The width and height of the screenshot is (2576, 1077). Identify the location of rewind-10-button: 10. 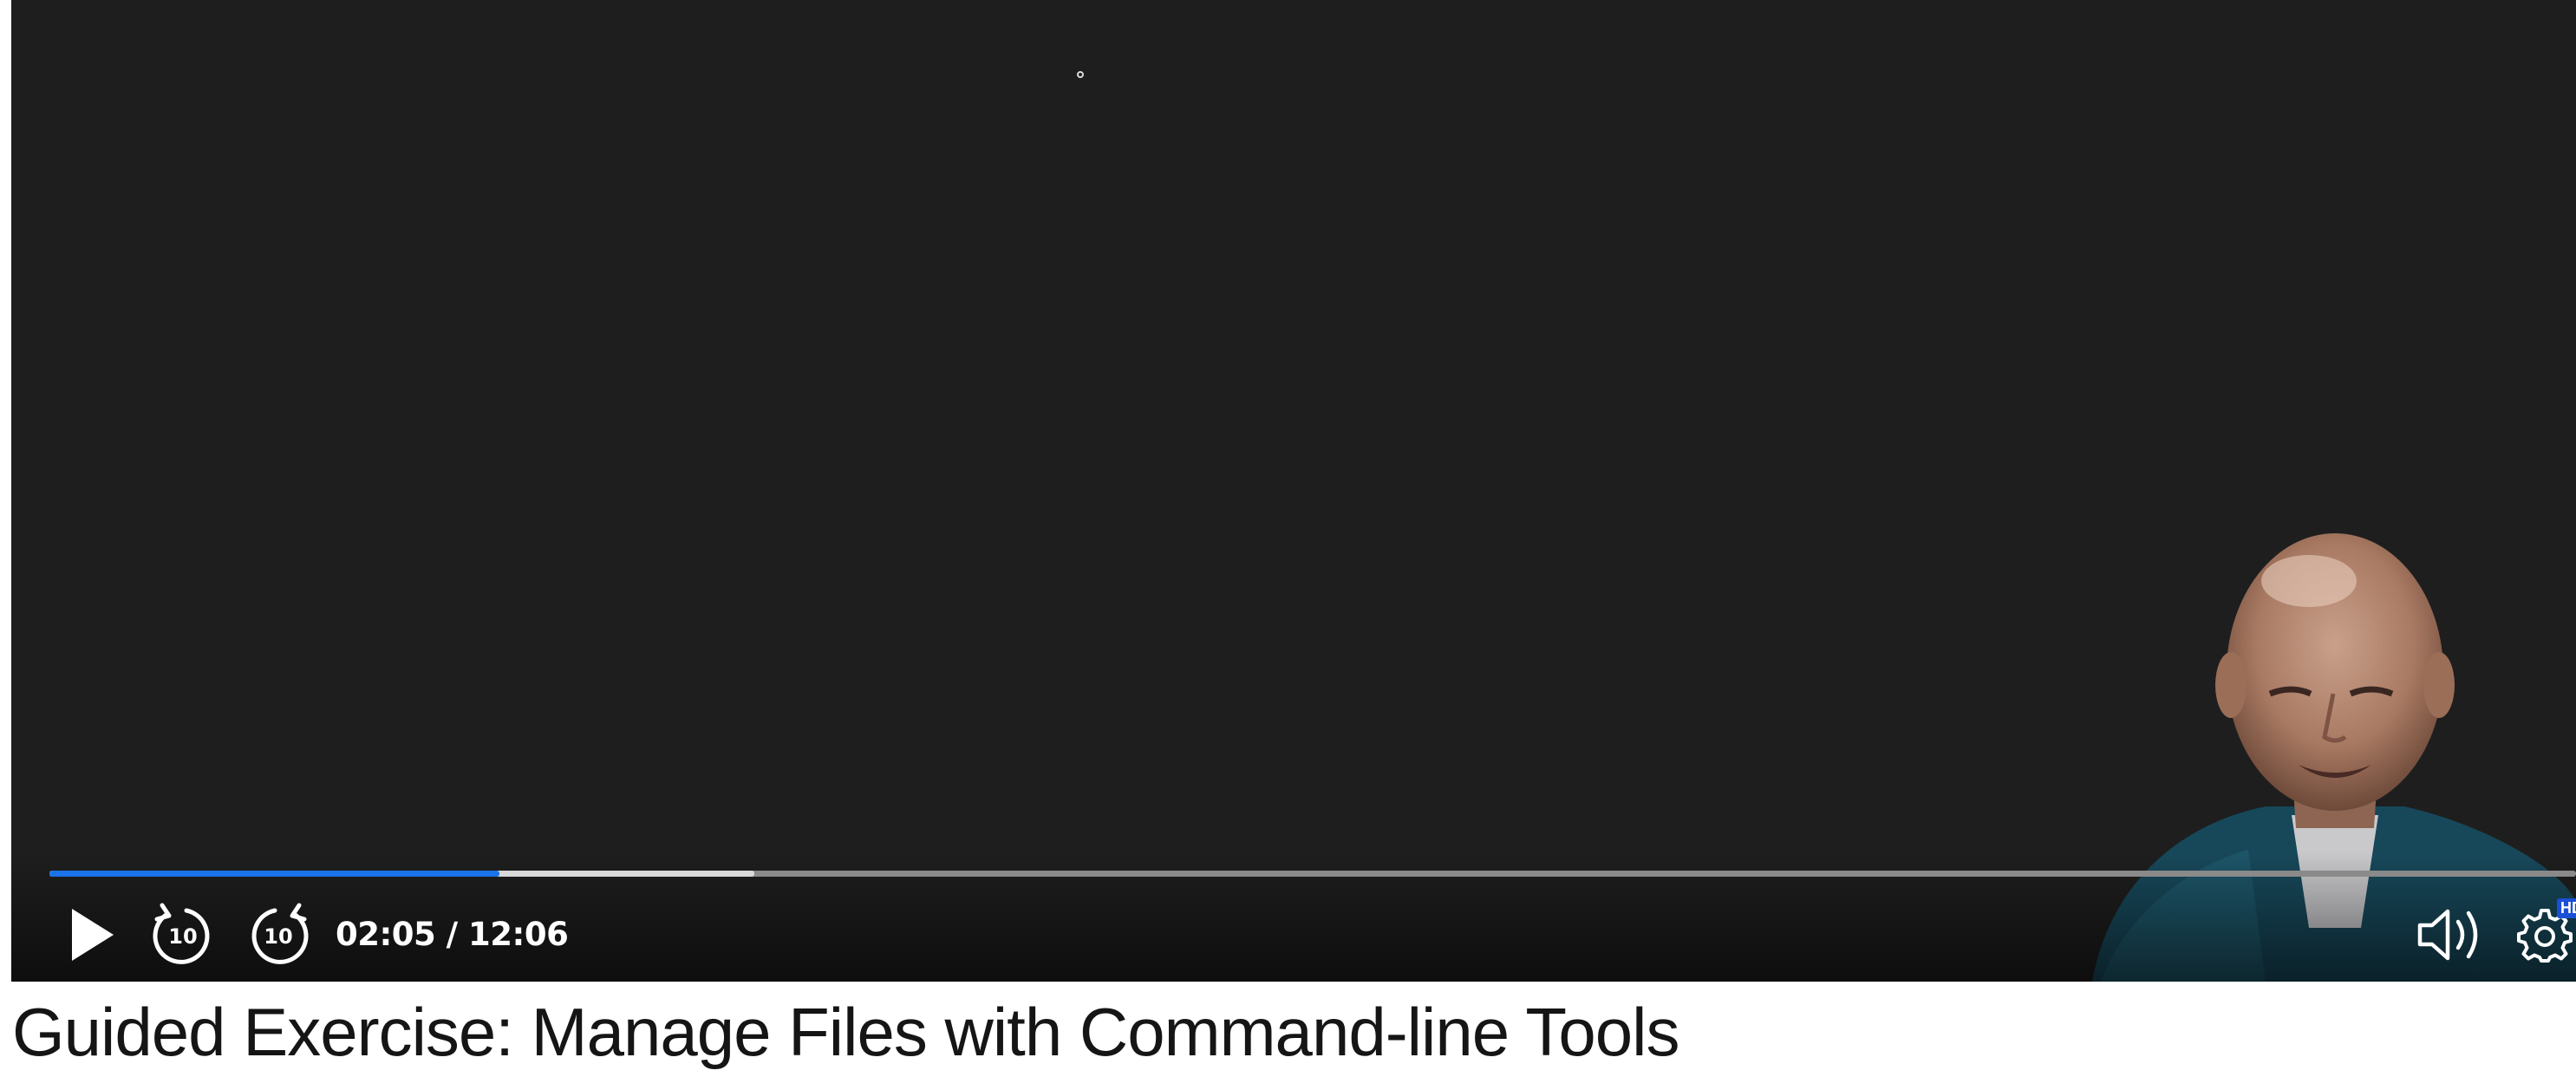
(183, 934).